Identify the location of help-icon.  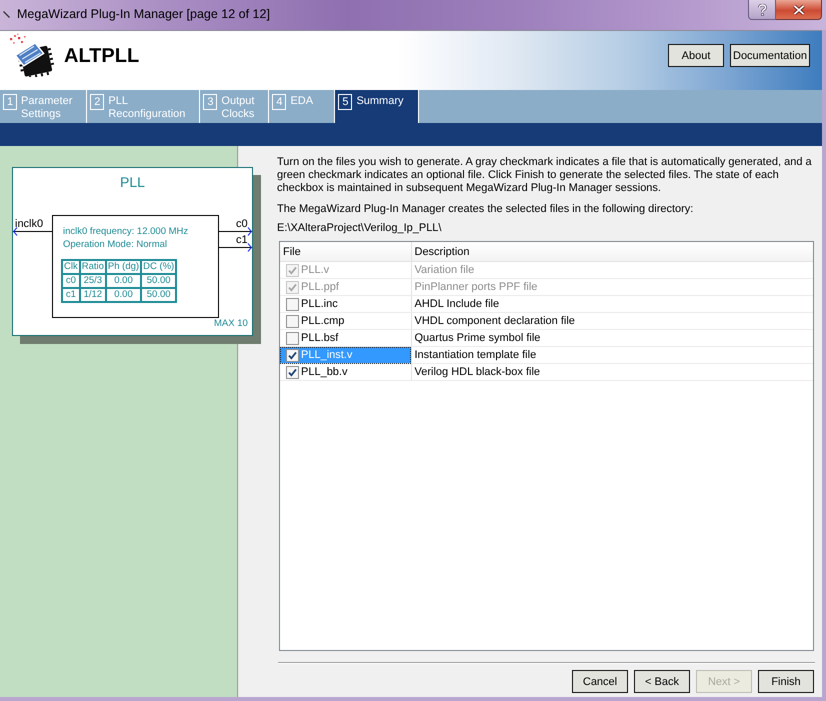
(762, 10).